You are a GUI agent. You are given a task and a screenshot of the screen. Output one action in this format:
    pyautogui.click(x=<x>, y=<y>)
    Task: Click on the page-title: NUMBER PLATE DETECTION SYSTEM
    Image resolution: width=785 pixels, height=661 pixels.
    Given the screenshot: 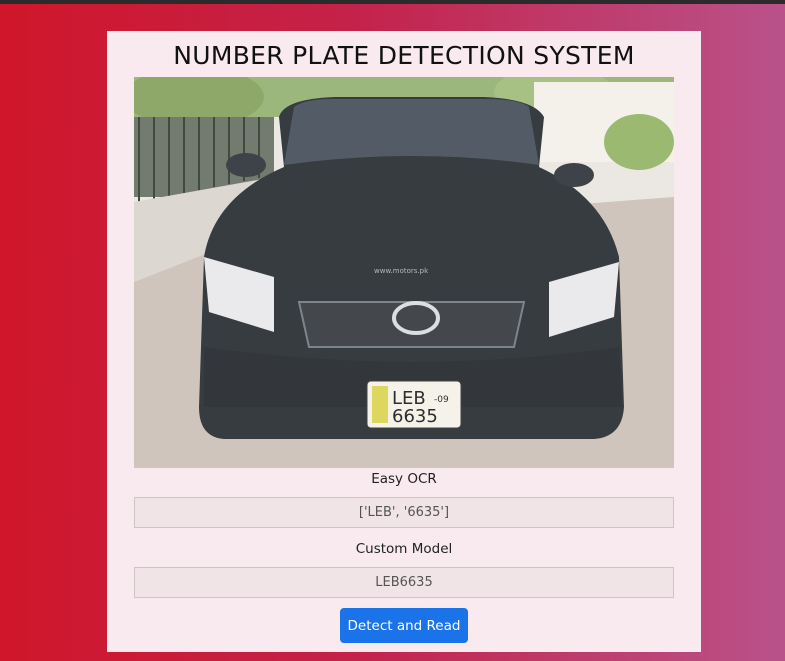 What is the action you would take?
    pyautogui.click(x=404, y=55)
    